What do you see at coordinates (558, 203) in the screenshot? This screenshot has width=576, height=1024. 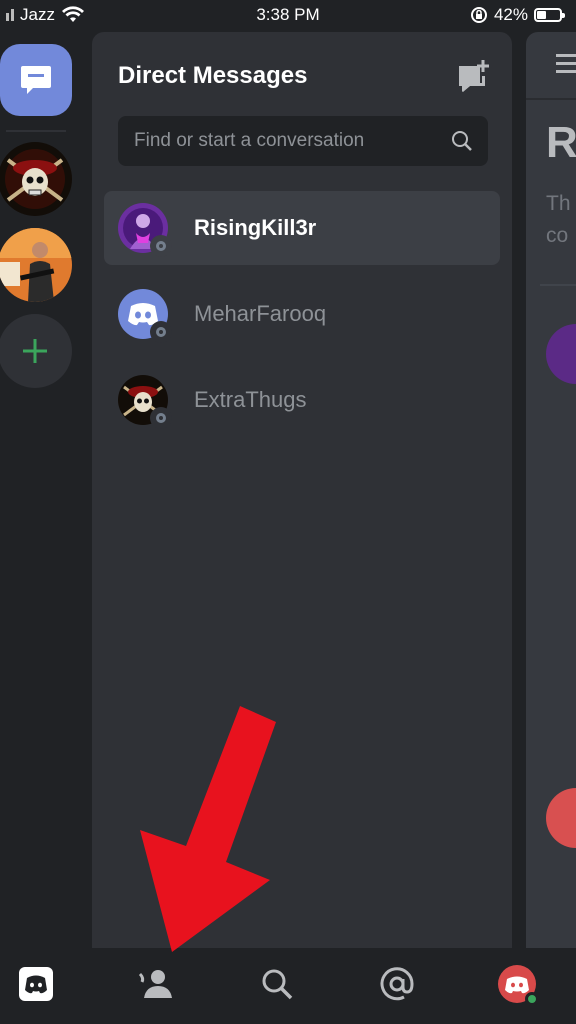 I see `peek-subtitle-line: Th` at bounding box center [558, 203].